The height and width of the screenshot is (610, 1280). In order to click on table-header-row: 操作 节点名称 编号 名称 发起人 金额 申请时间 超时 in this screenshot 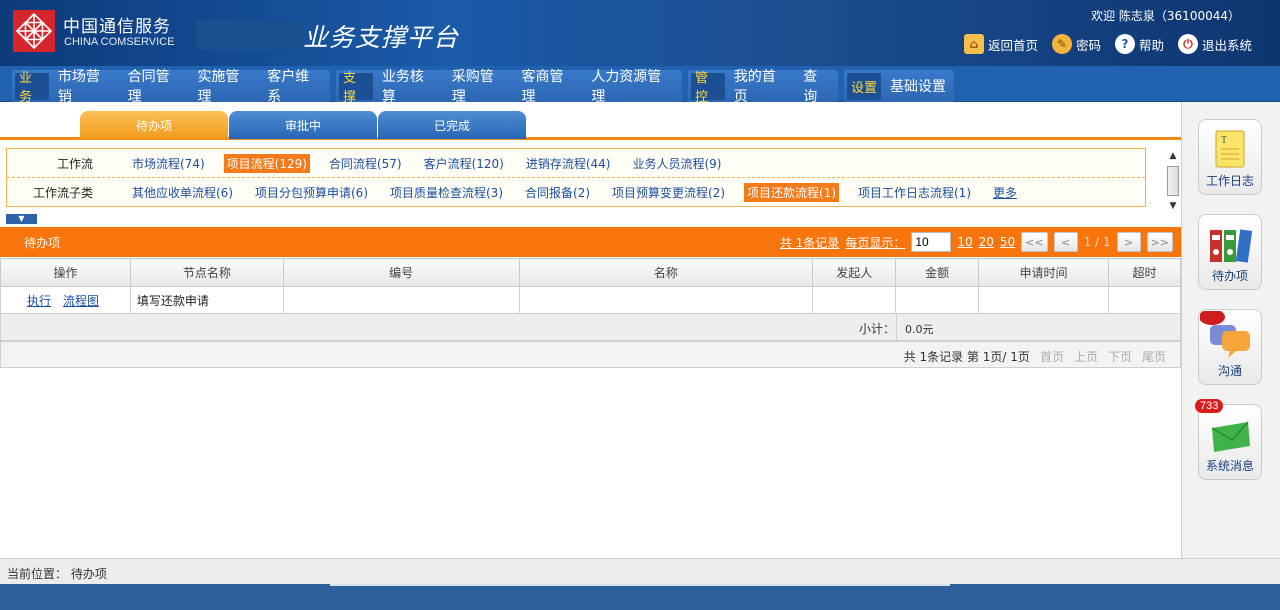, I will do `click(591, 272)`.